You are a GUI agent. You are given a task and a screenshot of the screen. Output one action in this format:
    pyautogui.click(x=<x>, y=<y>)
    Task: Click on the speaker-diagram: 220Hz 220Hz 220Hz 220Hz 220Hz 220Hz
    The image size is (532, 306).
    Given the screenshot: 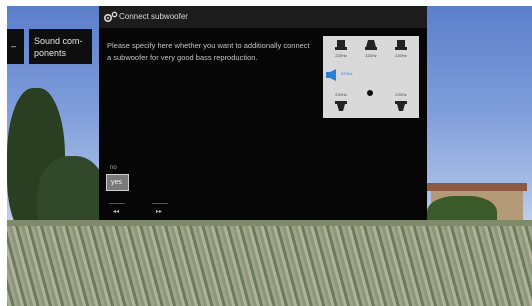 What is the action you would take?
    pyautogui.click(x=371, y=77)
    